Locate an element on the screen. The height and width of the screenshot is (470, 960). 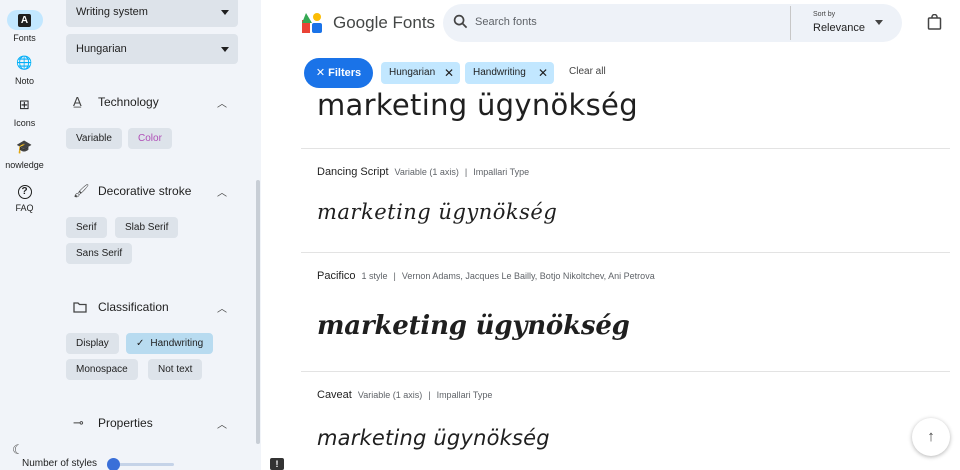
sort-divider is located at coordinates (790, 23).